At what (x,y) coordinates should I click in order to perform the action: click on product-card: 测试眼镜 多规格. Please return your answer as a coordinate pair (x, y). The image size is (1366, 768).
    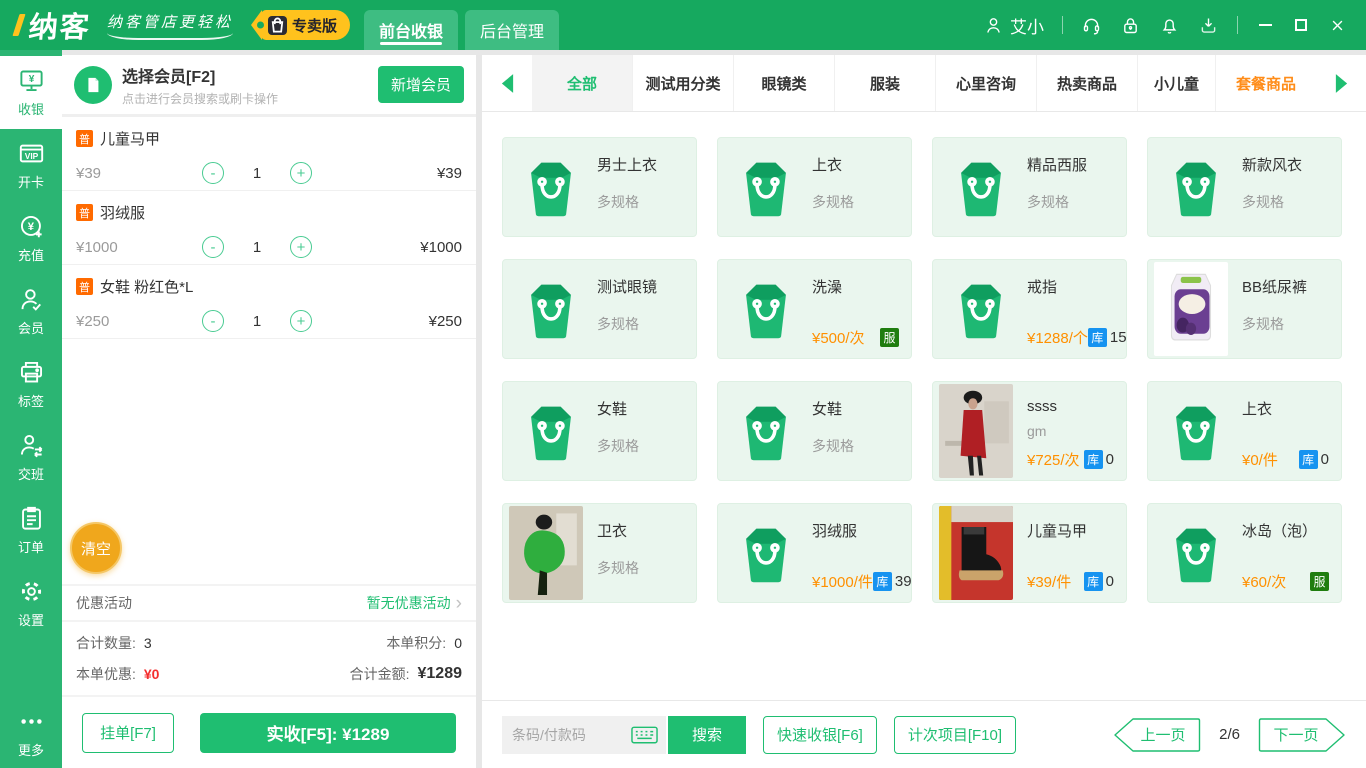
    Looking at the image, I should click on (599, 309).